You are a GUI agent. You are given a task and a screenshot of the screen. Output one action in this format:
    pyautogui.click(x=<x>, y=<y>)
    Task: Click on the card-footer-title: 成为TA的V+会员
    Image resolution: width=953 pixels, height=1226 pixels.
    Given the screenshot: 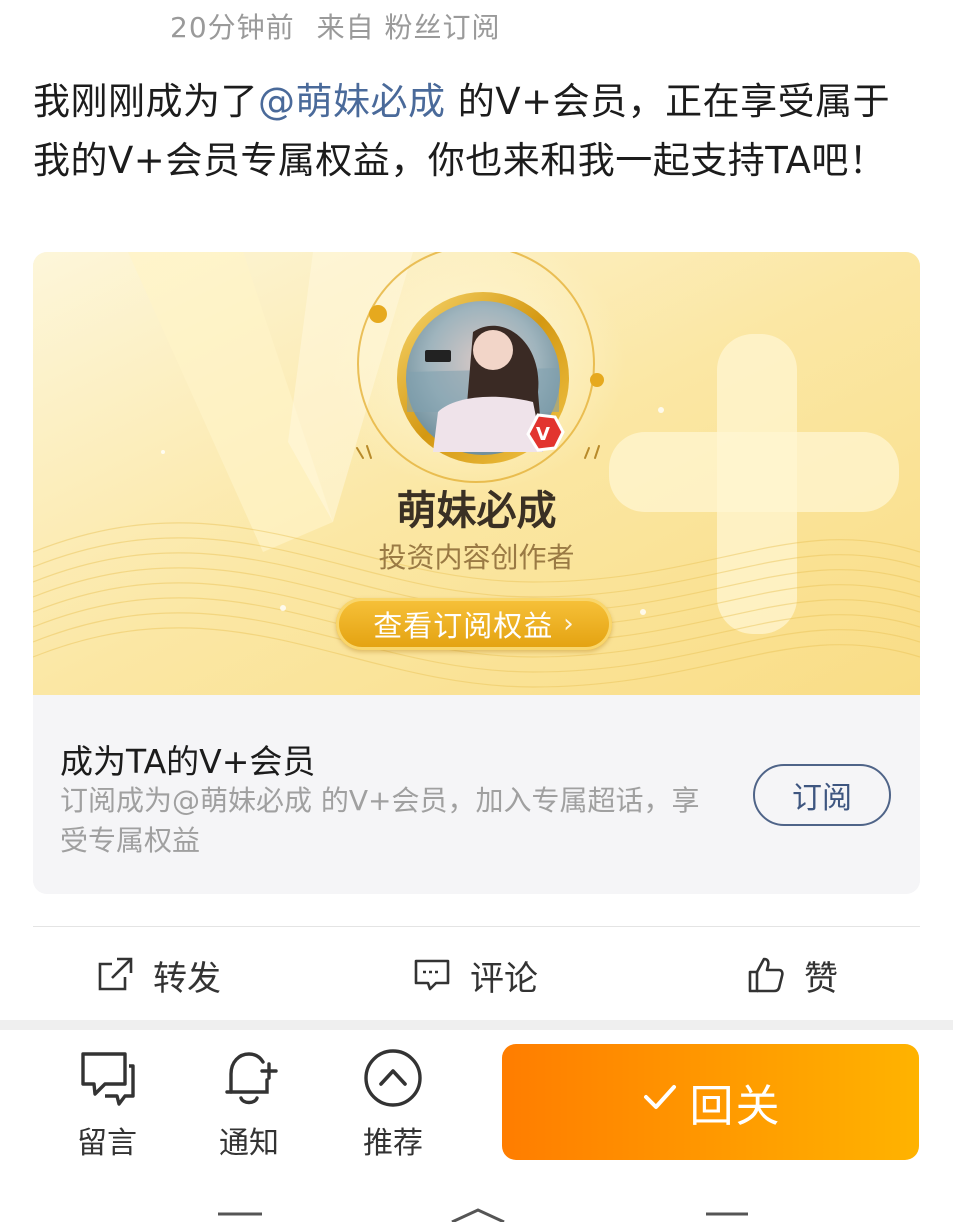 What is the action you would take?
    pyautogui.click(x=188, y=761)
    